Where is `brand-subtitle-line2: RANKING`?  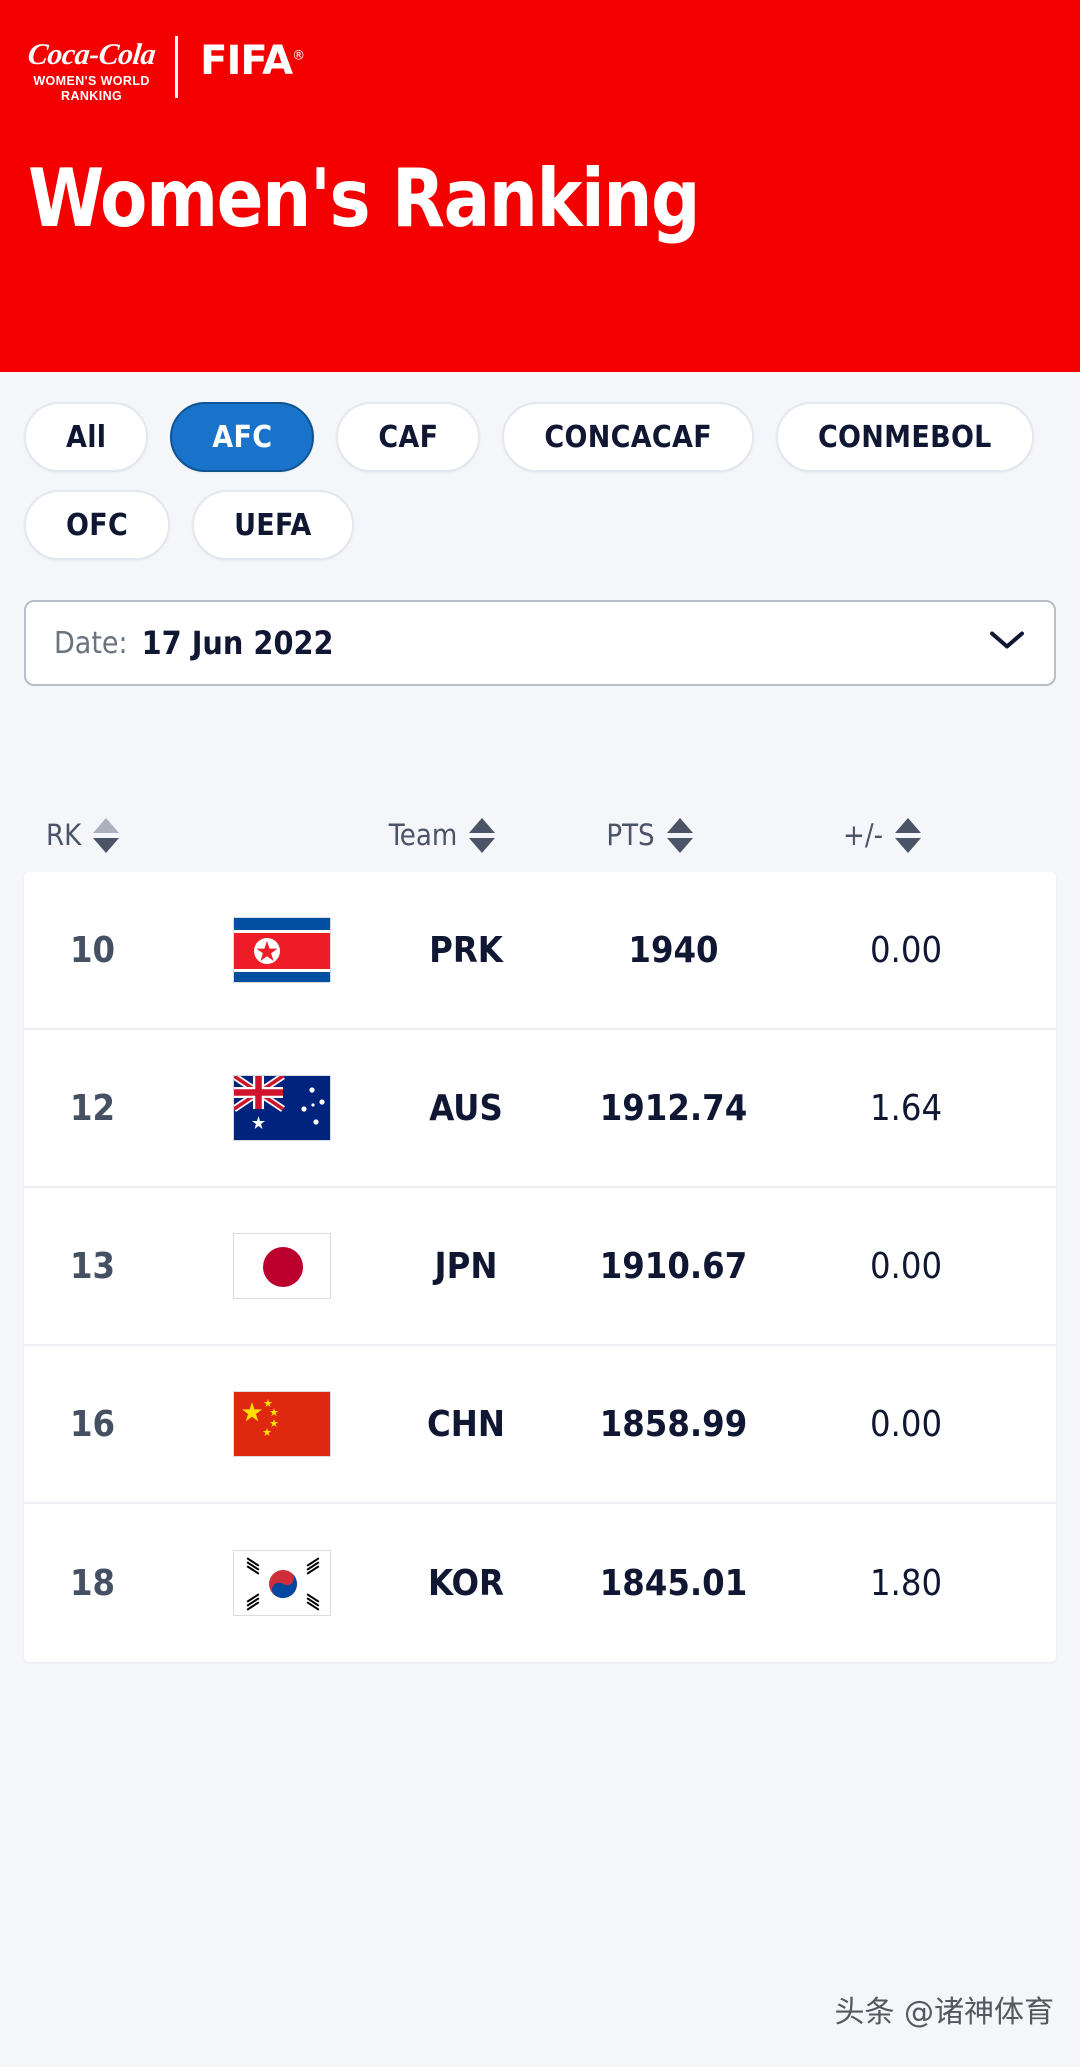
brand-subtitle-line2: RANKING is located at coordinates (92, 95).